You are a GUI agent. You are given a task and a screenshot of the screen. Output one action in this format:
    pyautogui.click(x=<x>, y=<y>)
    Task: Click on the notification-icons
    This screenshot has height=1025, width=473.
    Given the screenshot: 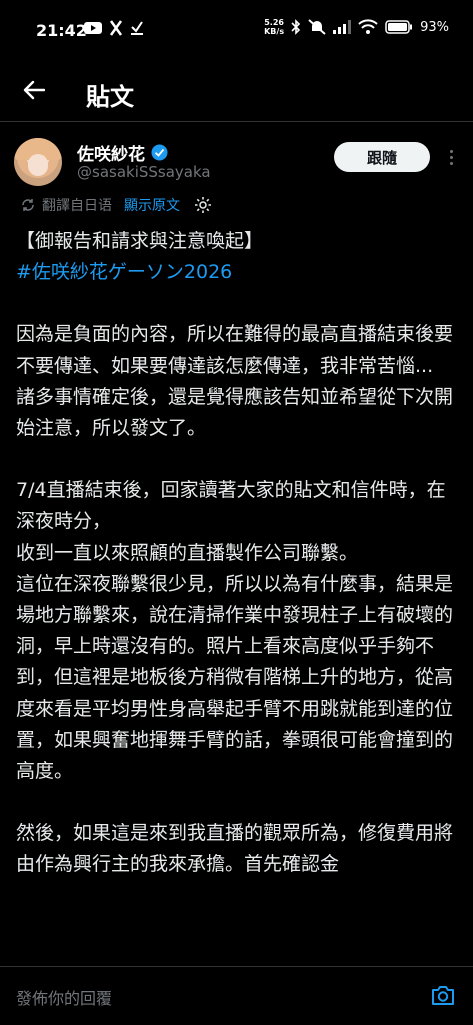 What is the action you would take?
    pyautogui.click(x=114, y=28)
    